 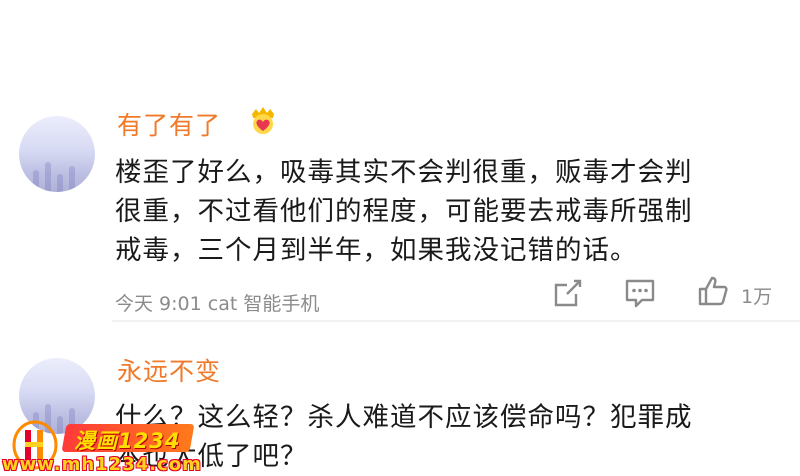 What do you see at coordinates (169, 370) in the screenshot?
I see `username: 永远不变` at bounding box center [169, 370].